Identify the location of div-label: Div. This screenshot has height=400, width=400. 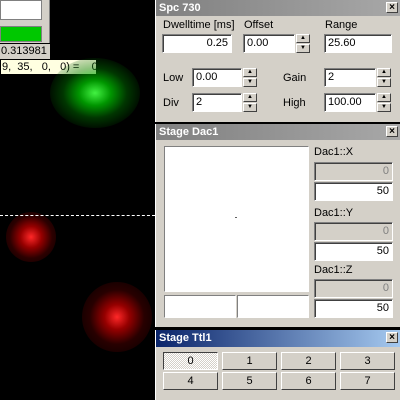
(171, 103).